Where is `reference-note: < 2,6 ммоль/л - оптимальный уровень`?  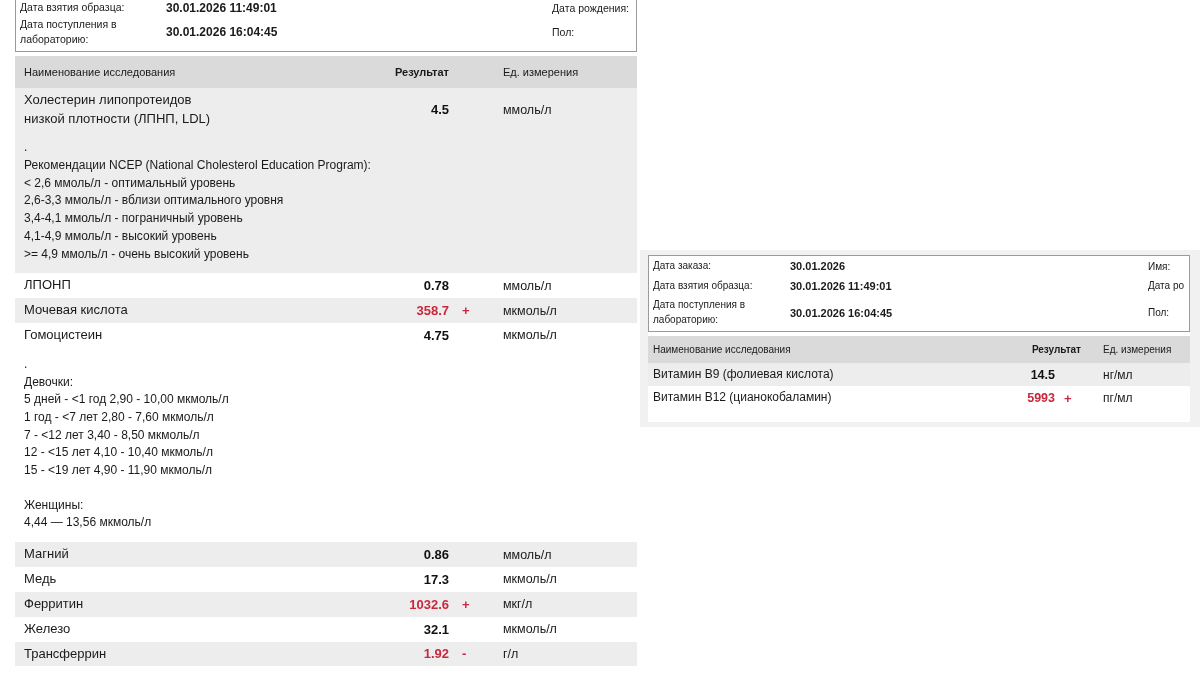
reference-note: < 2,6 ммоль/л - оптимальный уровень is located at coordinates (130, 183).